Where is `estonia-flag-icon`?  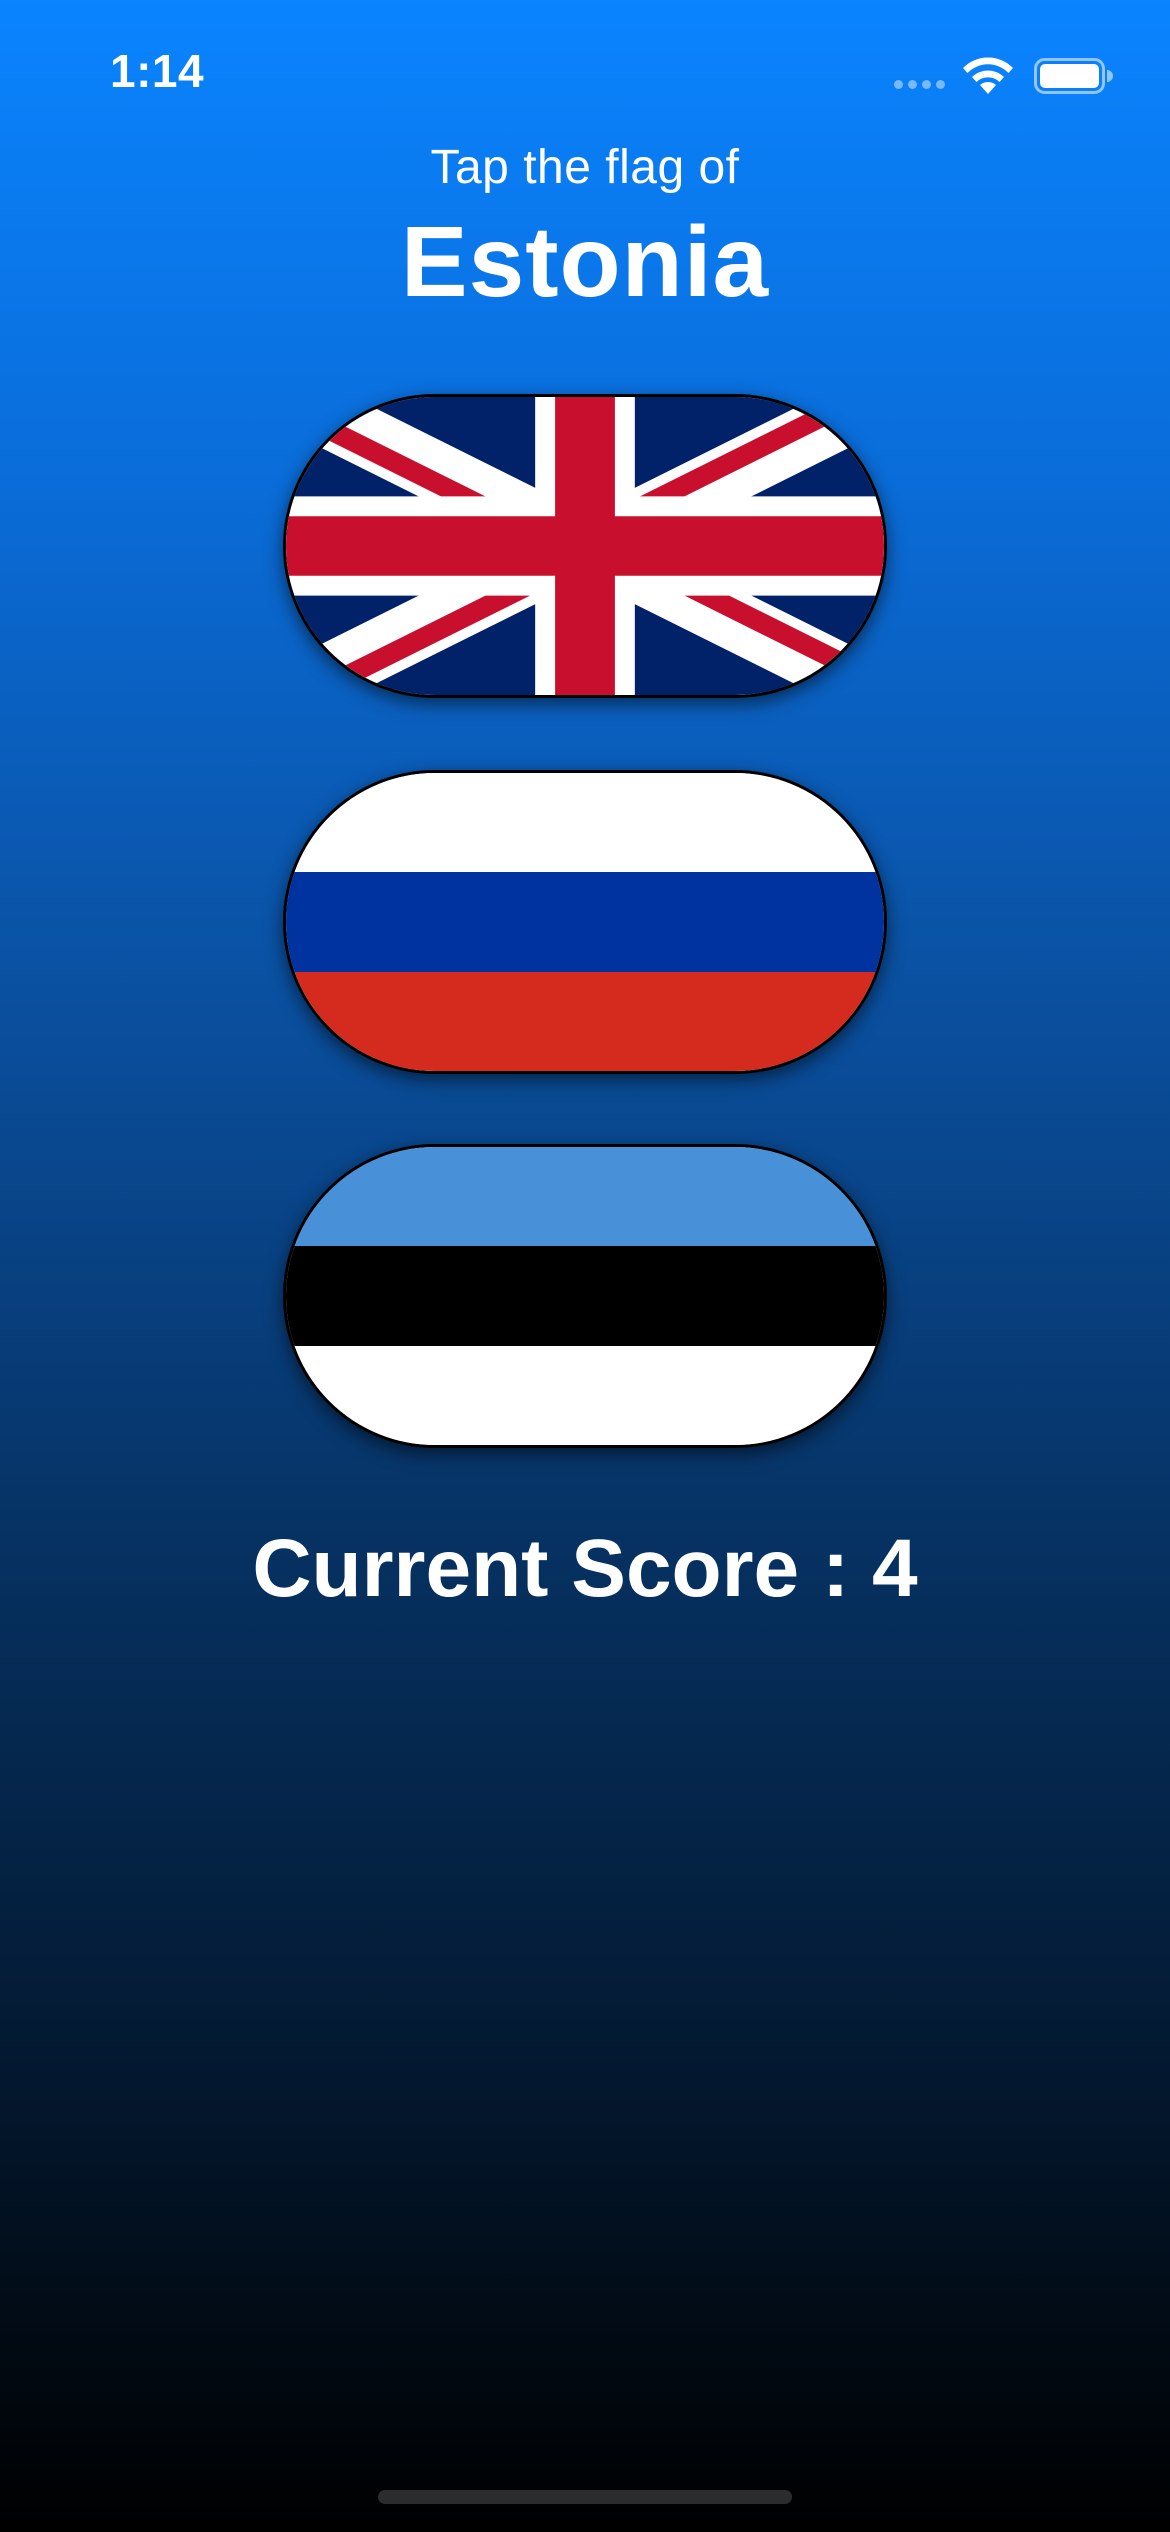 estonia-flag-icon is located at coordinates (585, 1296).